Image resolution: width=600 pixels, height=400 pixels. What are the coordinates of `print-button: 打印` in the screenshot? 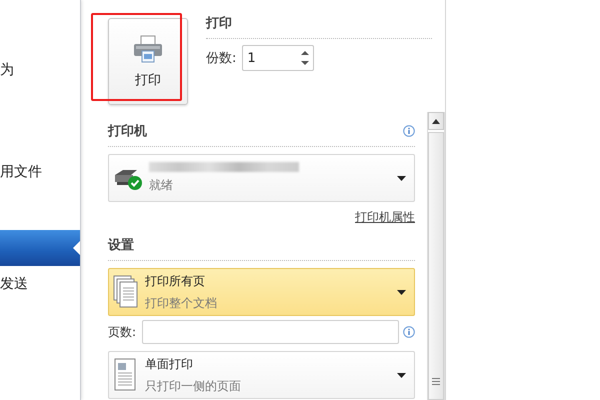 It's located at (148, 61).